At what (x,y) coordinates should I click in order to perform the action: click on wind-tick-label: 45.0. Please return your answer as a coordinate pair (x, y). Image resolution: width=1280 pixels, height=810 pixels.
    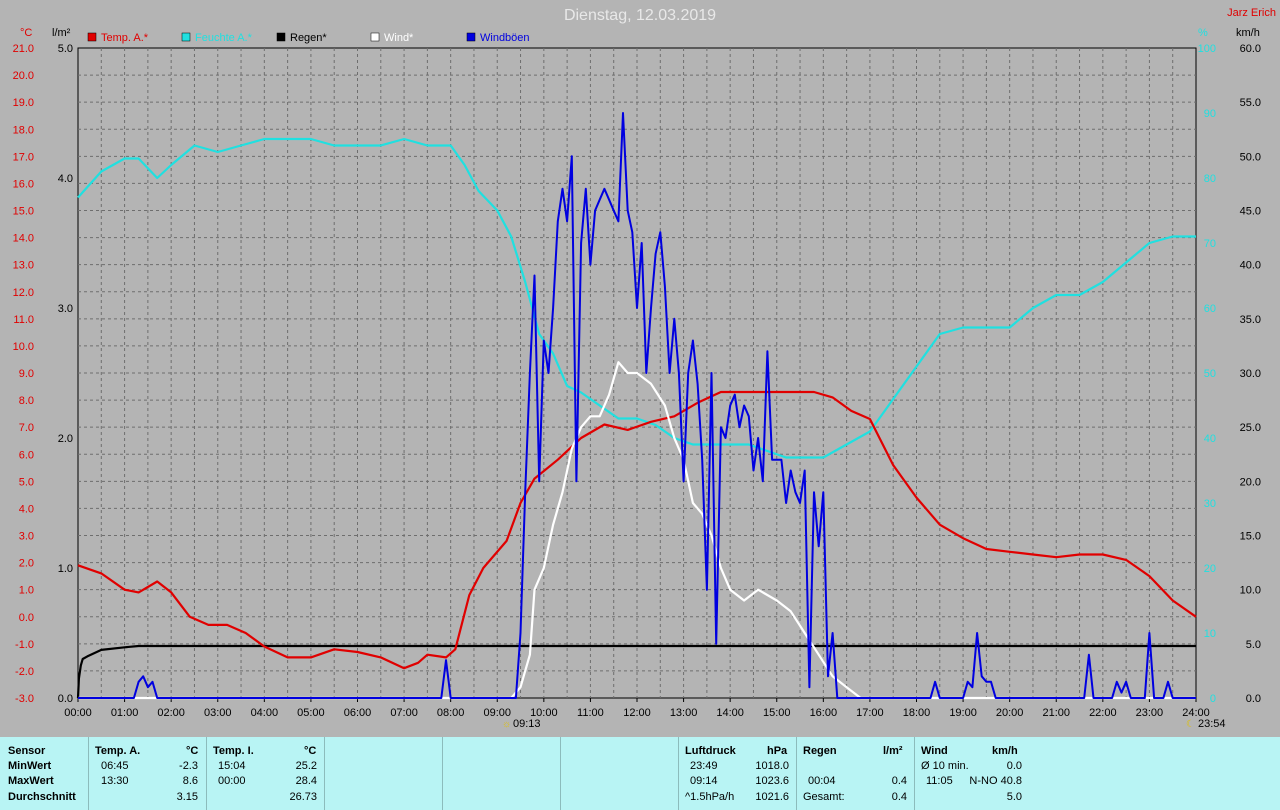
    Looking at the image, I should click on (1250, 212).